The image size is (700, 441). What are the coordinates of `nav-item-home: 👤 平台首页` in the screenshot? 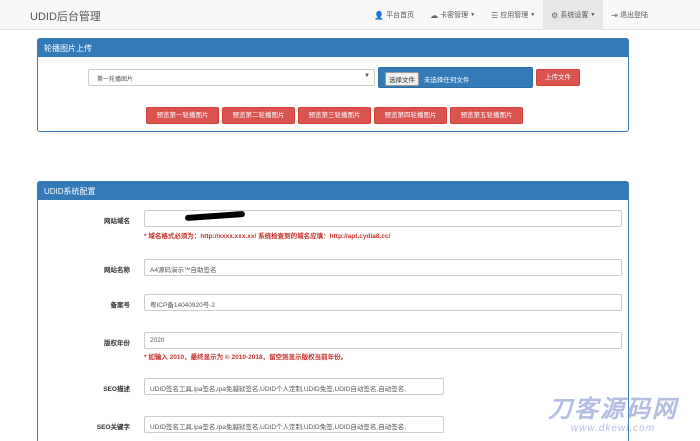 It's located at (394, 15).